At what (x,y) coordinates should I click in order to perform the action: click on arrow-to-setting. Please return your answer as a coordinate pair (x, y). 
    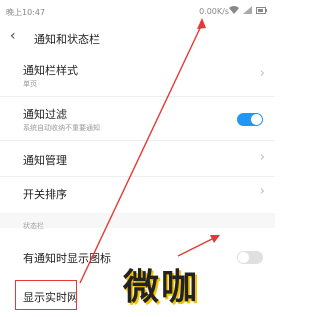
    Looking at the image, I should click on (196, 247).